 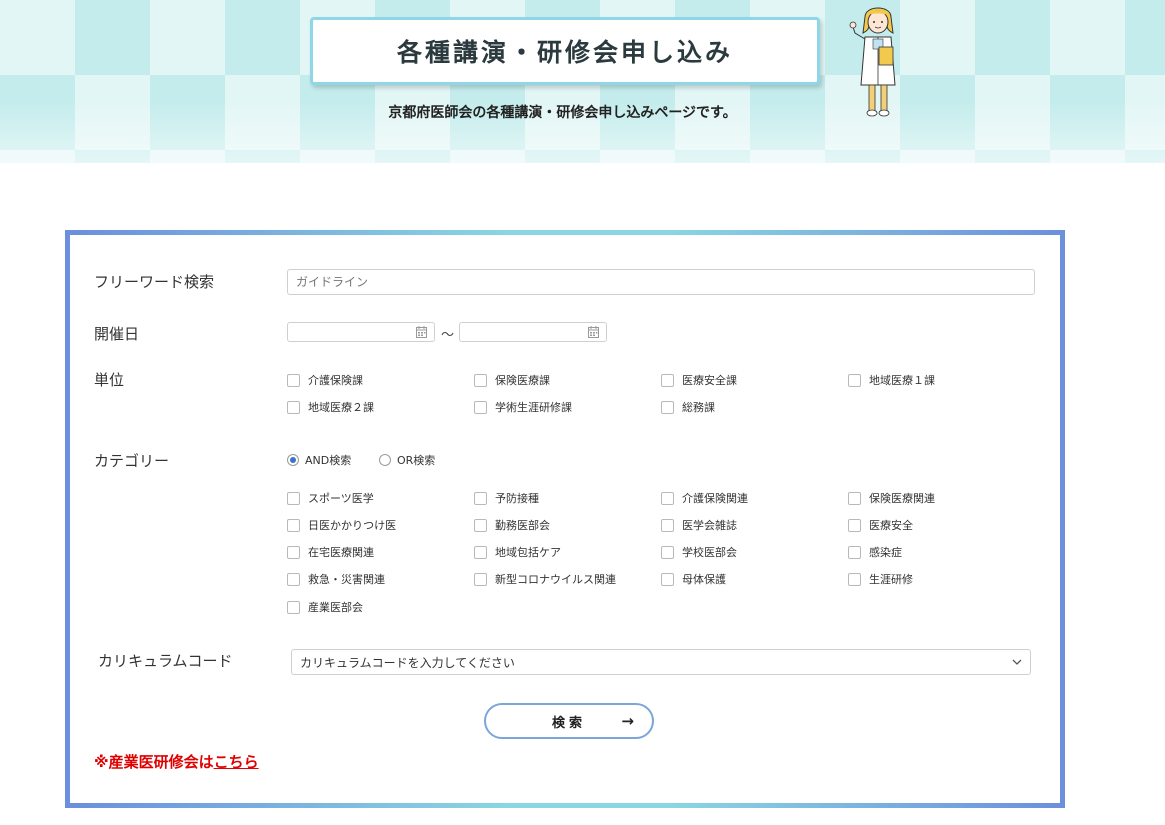 What do you see at coordinates (117, 334) in the screenshot?
I see `date-label: 開催日` at bounding box center [117, 334].